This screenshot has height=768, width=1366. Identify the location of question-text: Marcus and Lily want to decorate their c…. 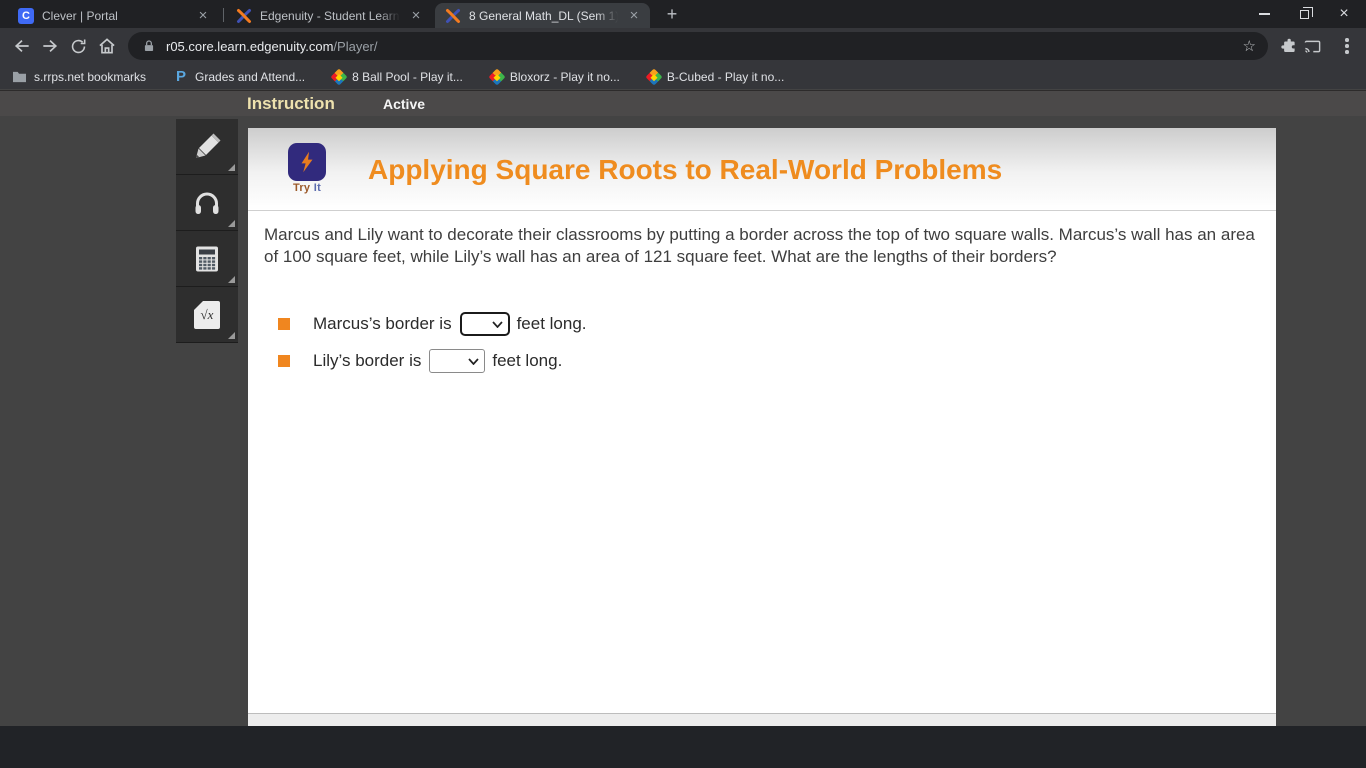
(759, 245).